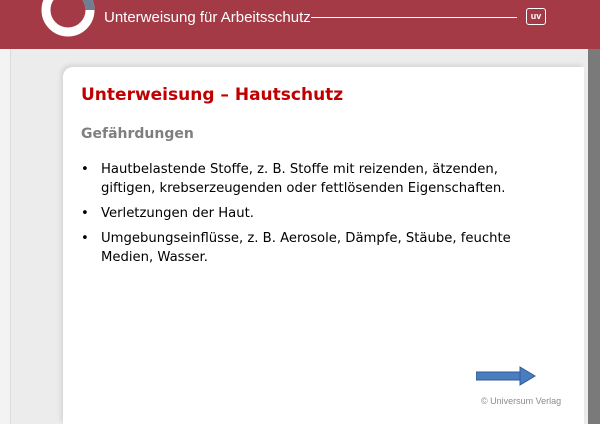  What do you see at coordinates (137, 134) in the screenshot?
I see `section-heading: Gefährdungen` at bounding box center [137, 134].